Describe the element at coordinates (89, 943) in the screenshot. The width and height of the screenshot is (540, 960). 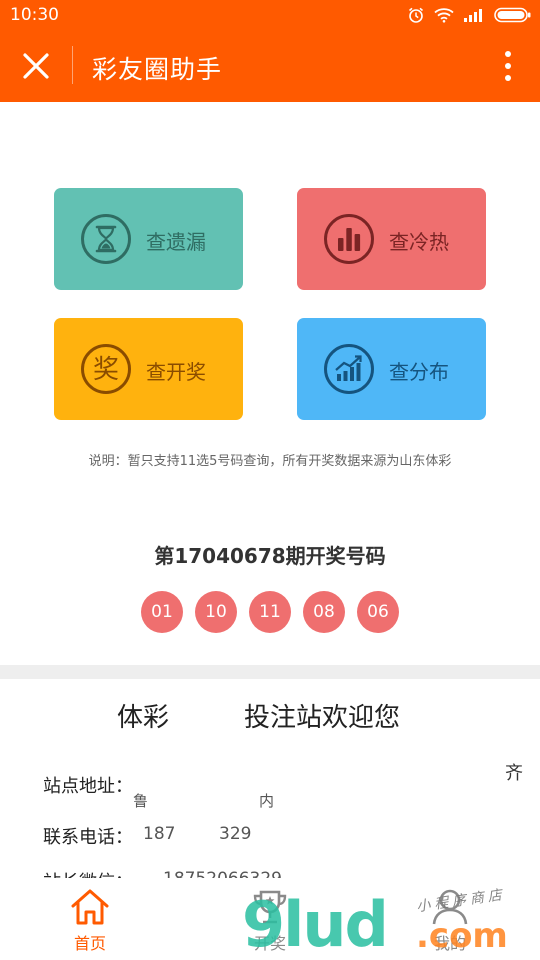
I see `nav-home-label: 首页` at that location.